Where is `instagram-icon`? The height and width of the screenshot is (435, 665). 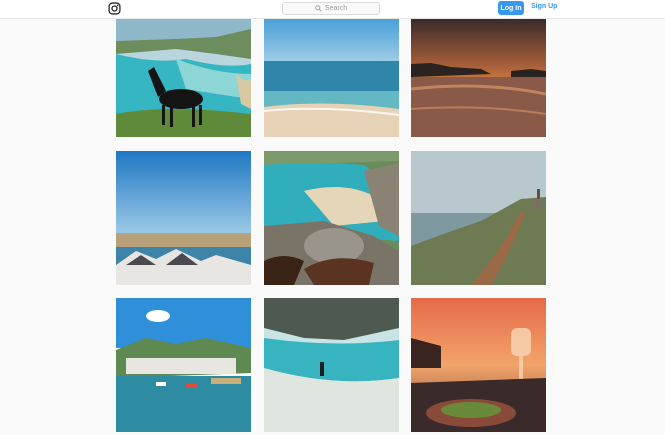 instagram-icon is located at coordinates (114, 8).